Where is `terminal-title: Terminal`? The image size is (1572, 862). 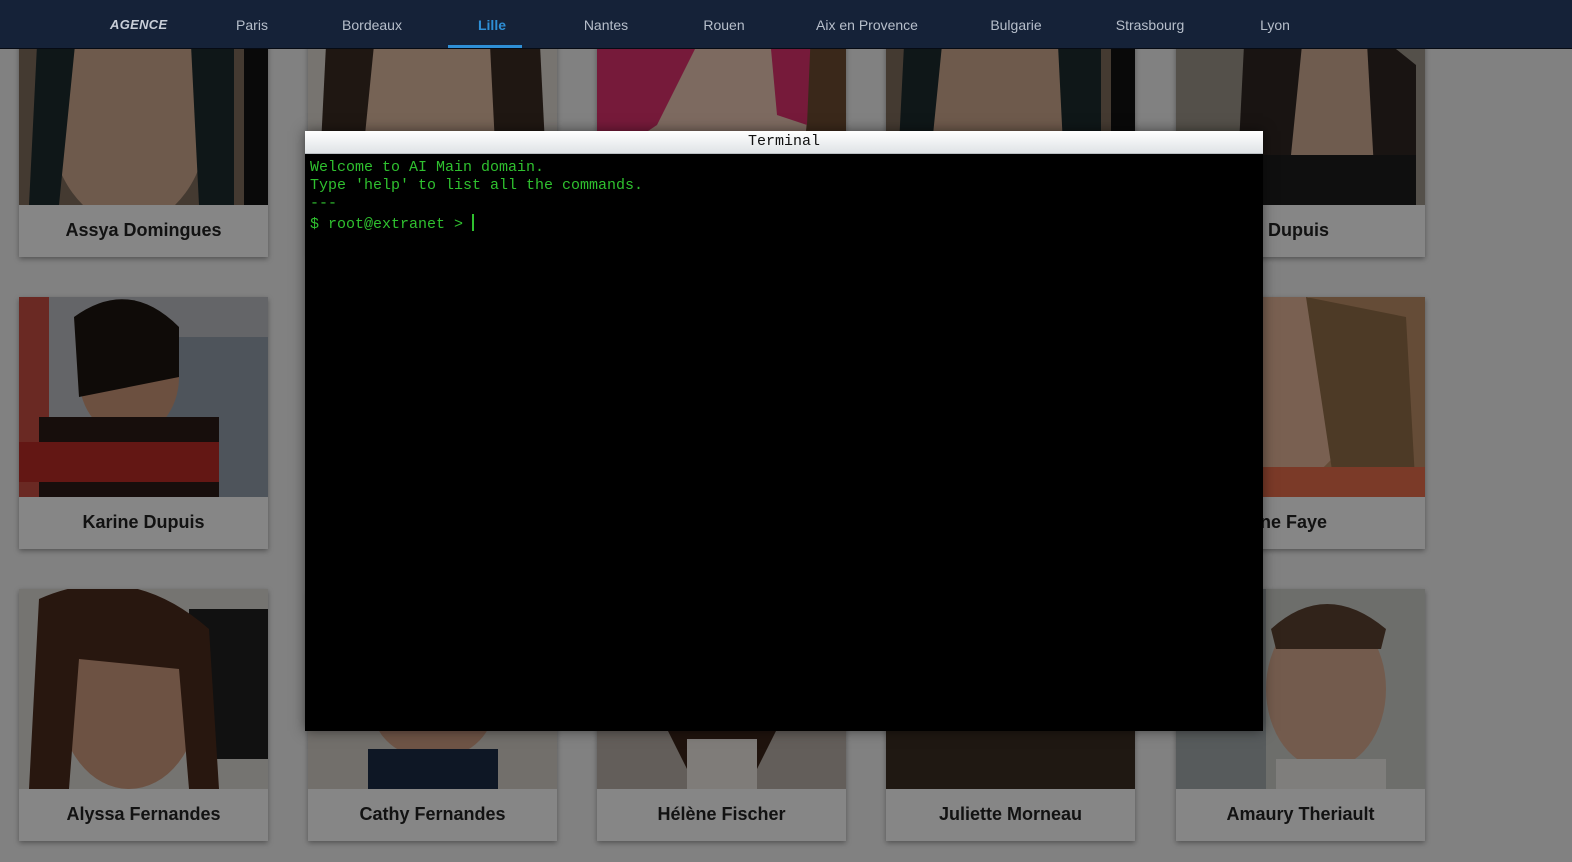
terminal-title: Terminal is located at coordinates (784, 142).